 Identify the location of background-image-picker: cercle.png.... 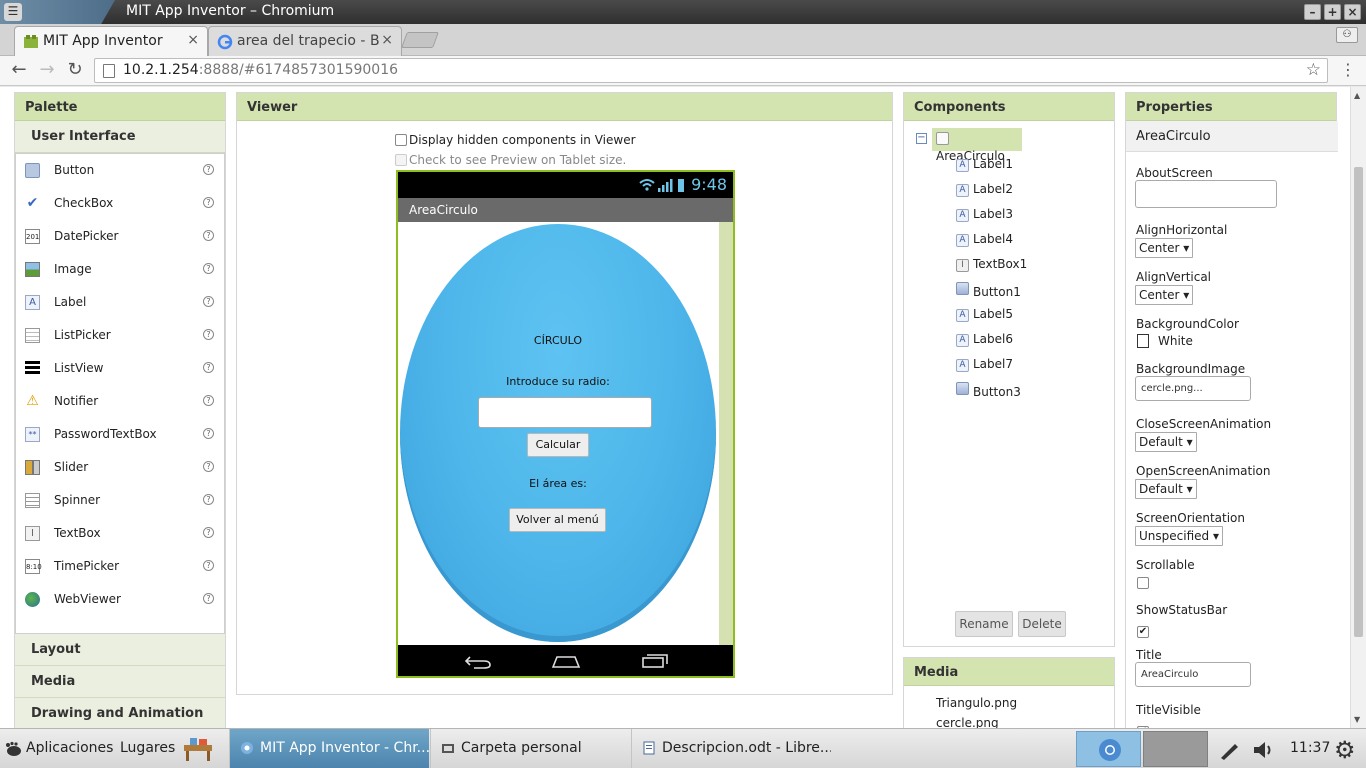
(1193, 388).